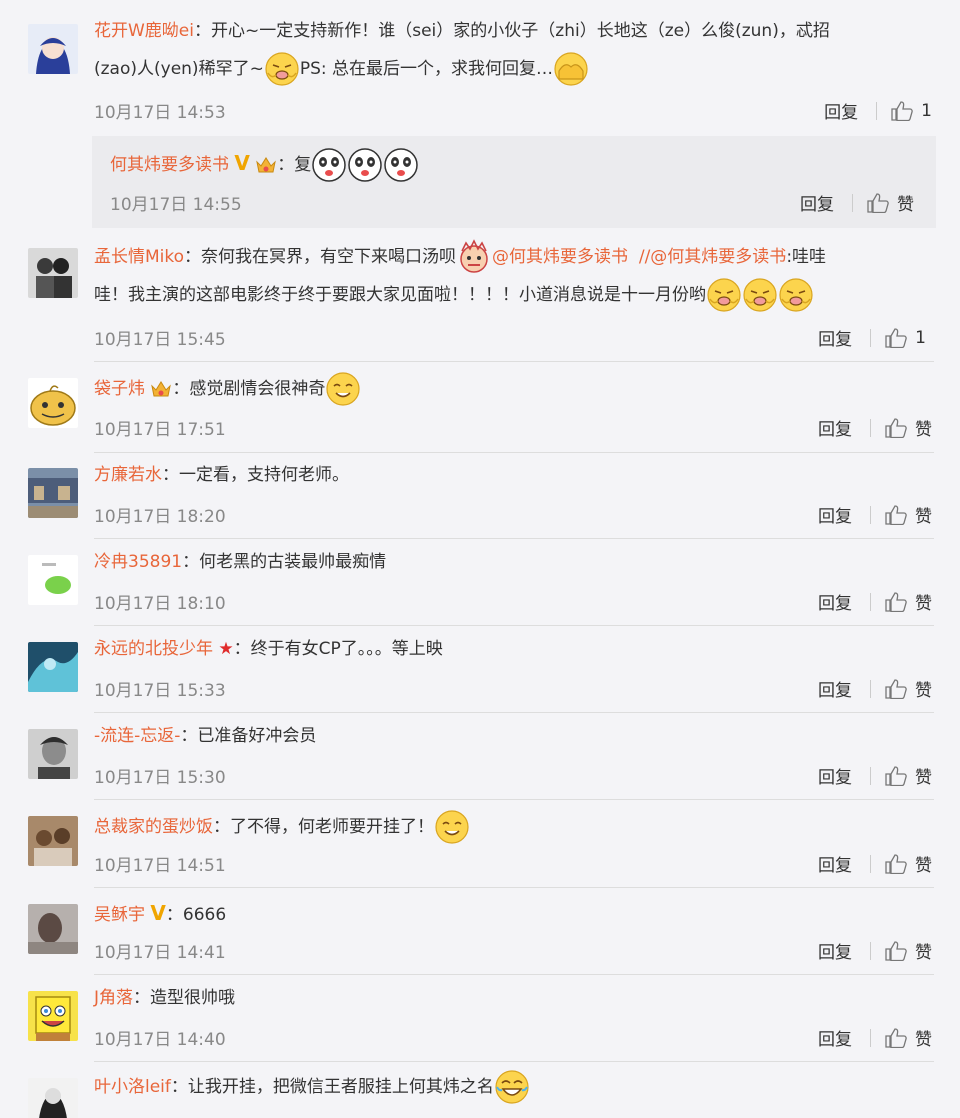 The height and width of the screenshot is (1118, 960). What do you see at coordinates (113, 998) in the screenshot?
I see `comment-username: J角落` at bounding box center [113, 998].